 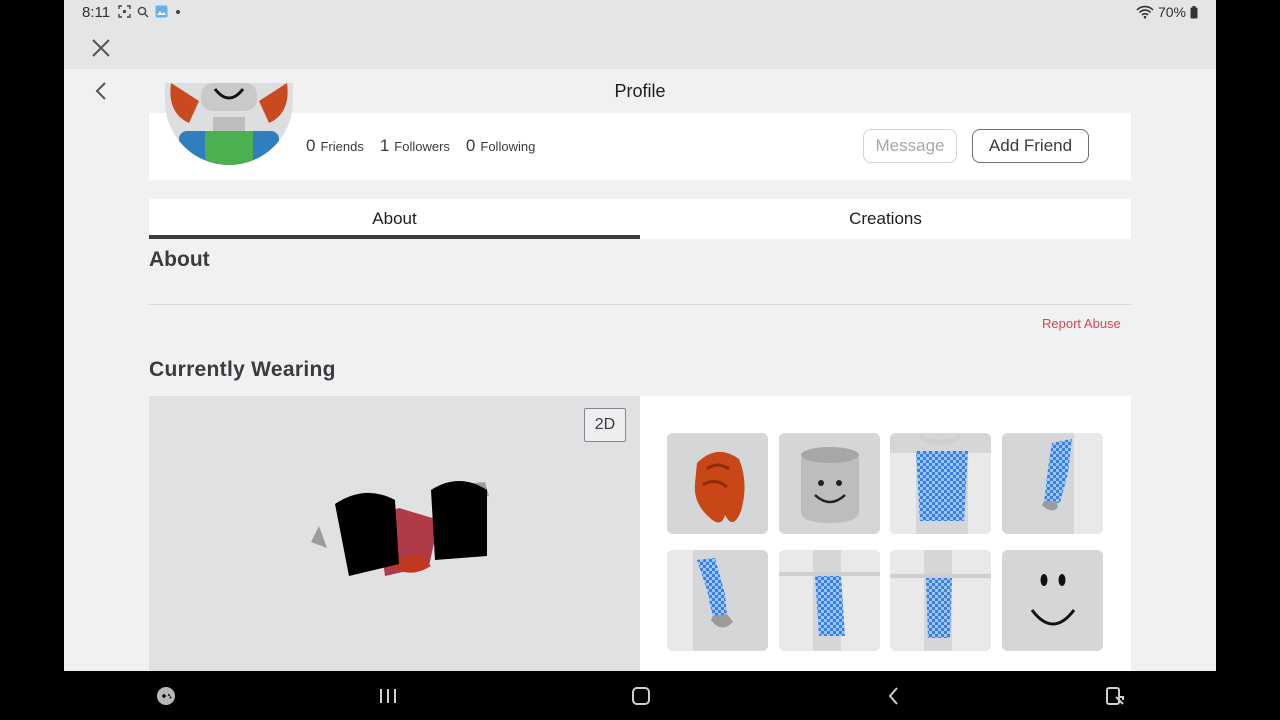 I want to click on currently-wearing-heading: Currently Wearing, so click(x=242, y=369).